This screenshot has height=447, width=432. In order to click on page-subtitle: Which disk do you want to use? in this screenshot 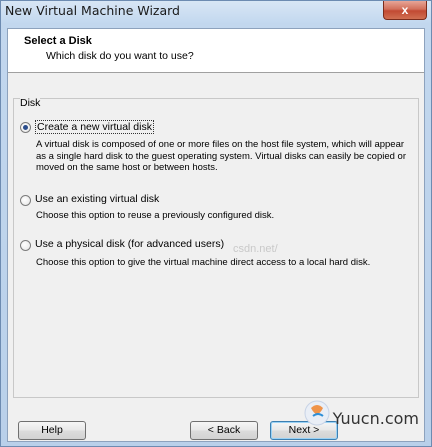, I will do `click(120, 56)`.